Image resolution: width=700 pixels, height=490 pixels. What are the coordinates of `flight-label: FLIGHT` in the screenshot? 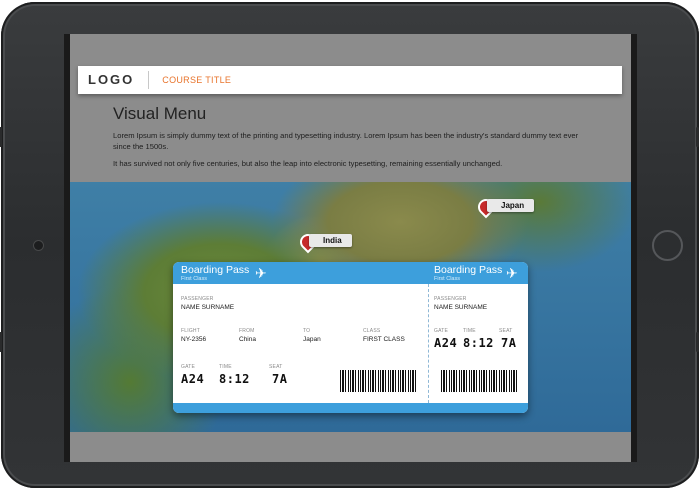 It's located at (190, 331).